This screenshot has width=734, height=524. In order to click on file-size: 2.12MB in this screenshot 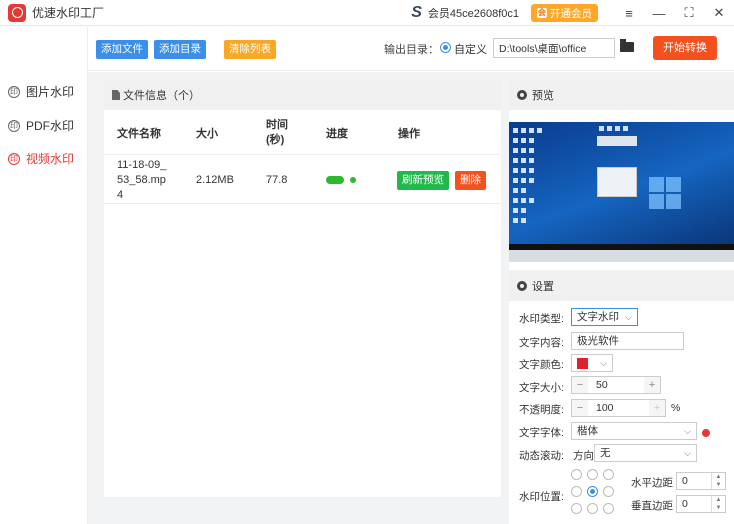, I will do `click(215, 180)`.